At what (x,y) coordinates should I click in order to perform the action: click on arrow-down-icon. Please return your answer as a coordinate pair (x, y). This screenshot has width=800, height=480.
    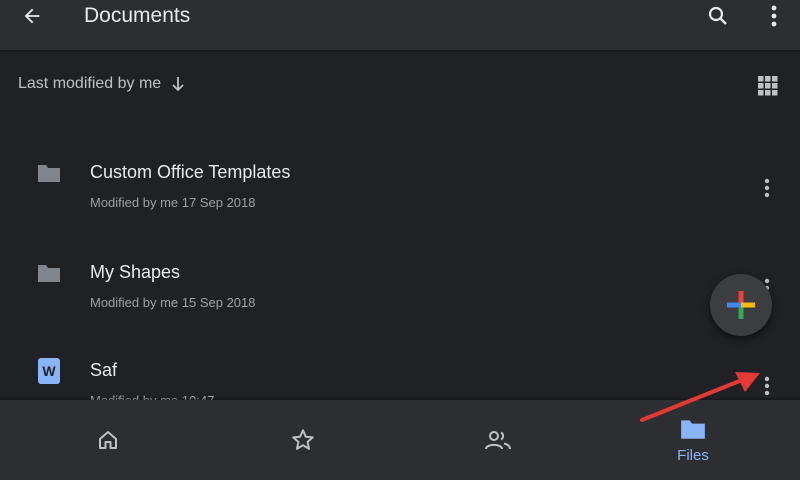
    Looking at the image, I should click on (178, 84).